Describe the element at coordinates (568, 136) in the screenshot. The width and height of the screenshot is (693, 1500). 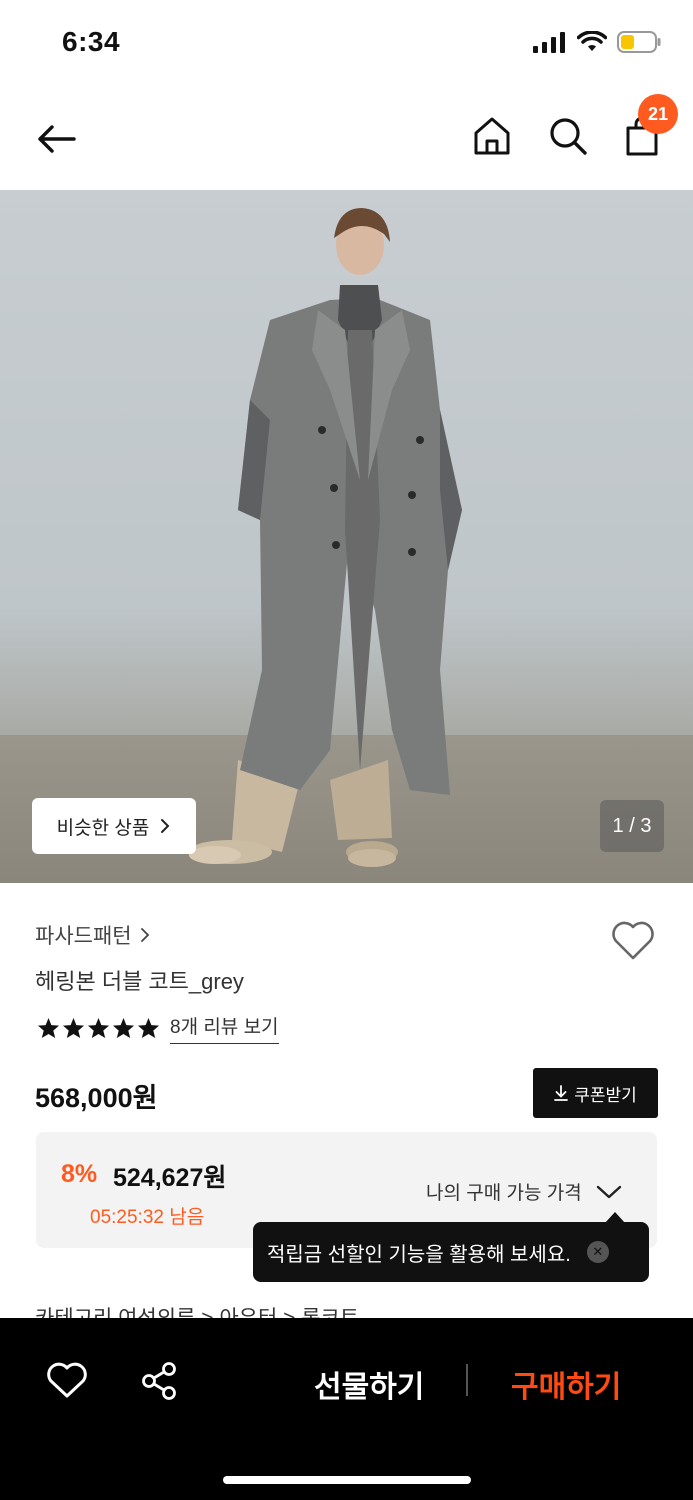
I see `search-icon` at that location.